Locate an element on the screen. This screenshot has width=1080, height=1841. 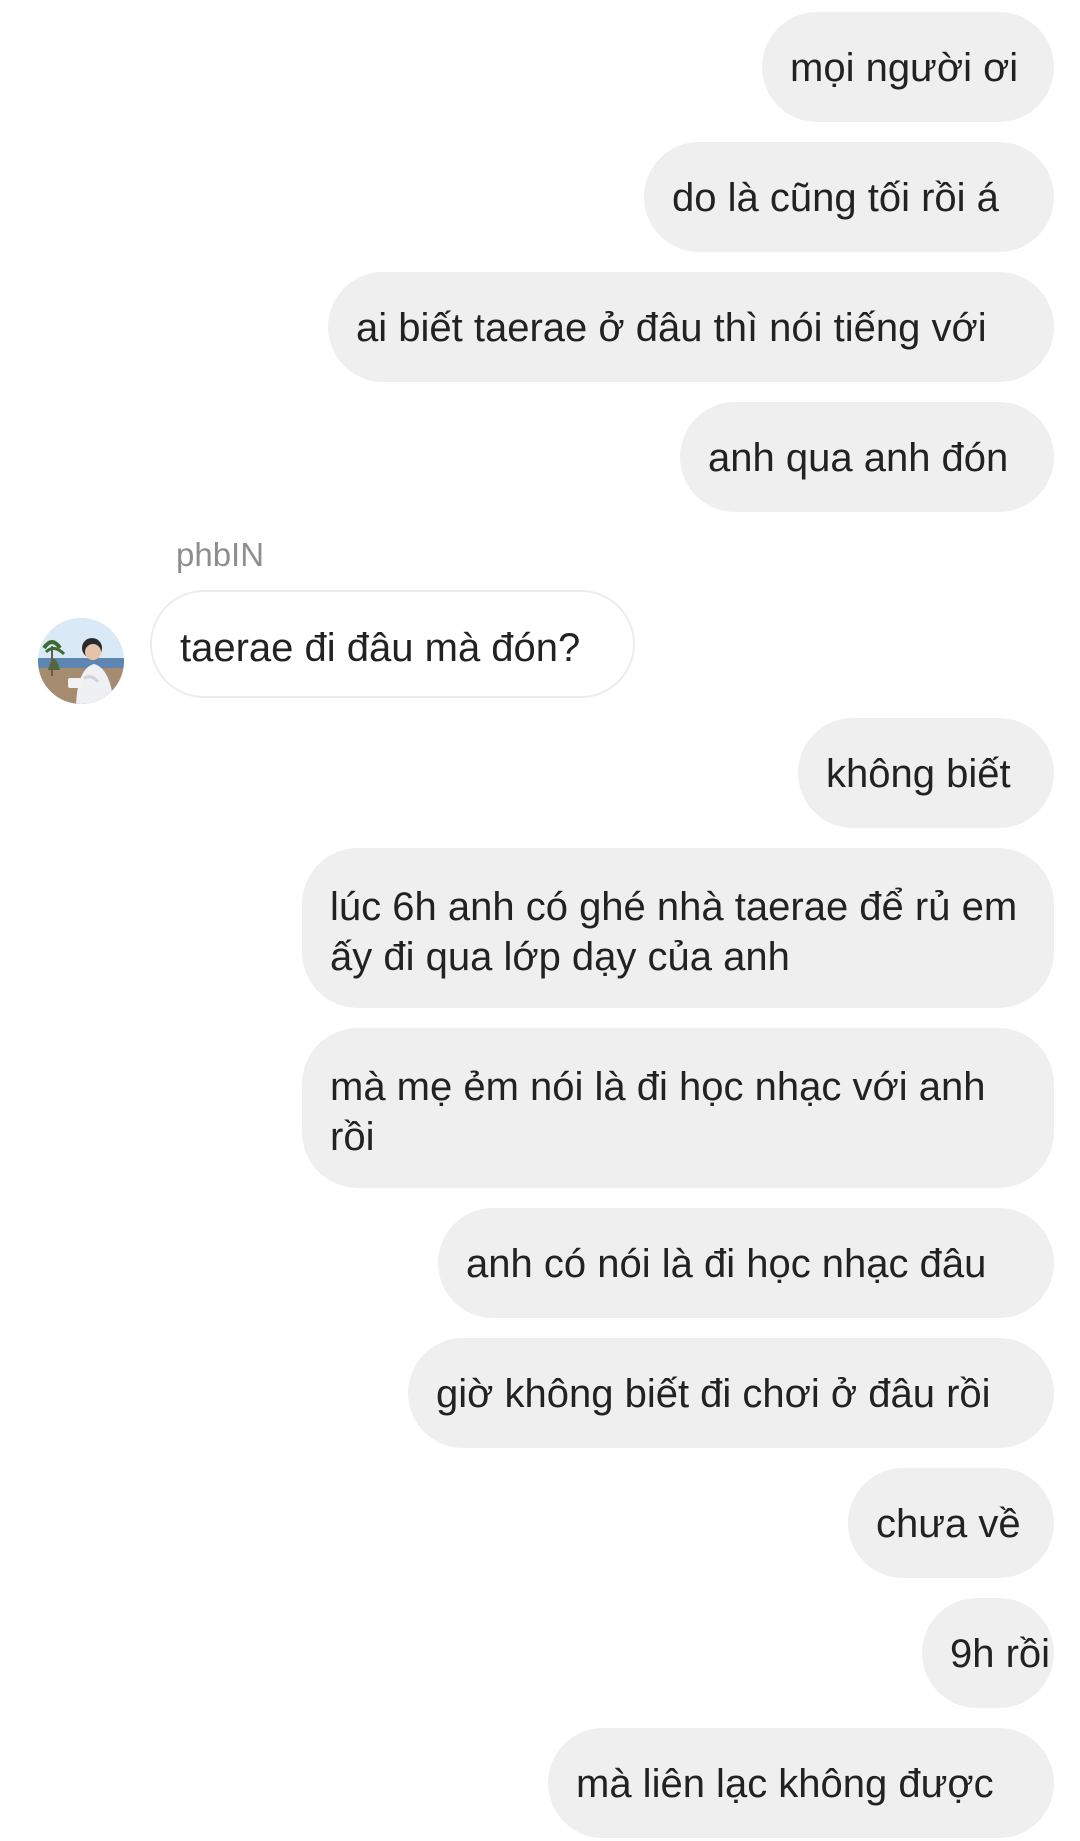
outgoing-message: anh qua anh đón is located at coordinates (867, 457).